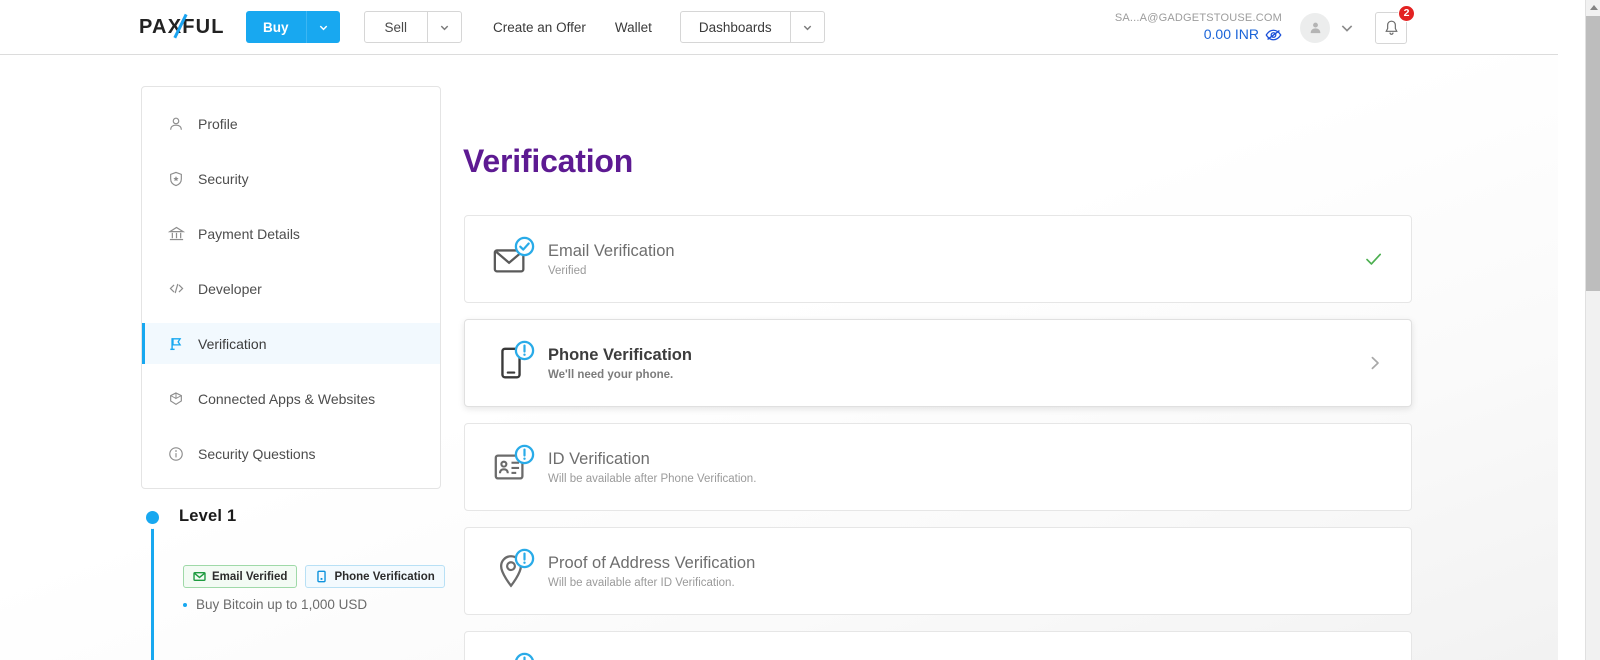  Describe the element at coordinates (199, 576) in the screenshot. I see `envelope-icon` at that location.